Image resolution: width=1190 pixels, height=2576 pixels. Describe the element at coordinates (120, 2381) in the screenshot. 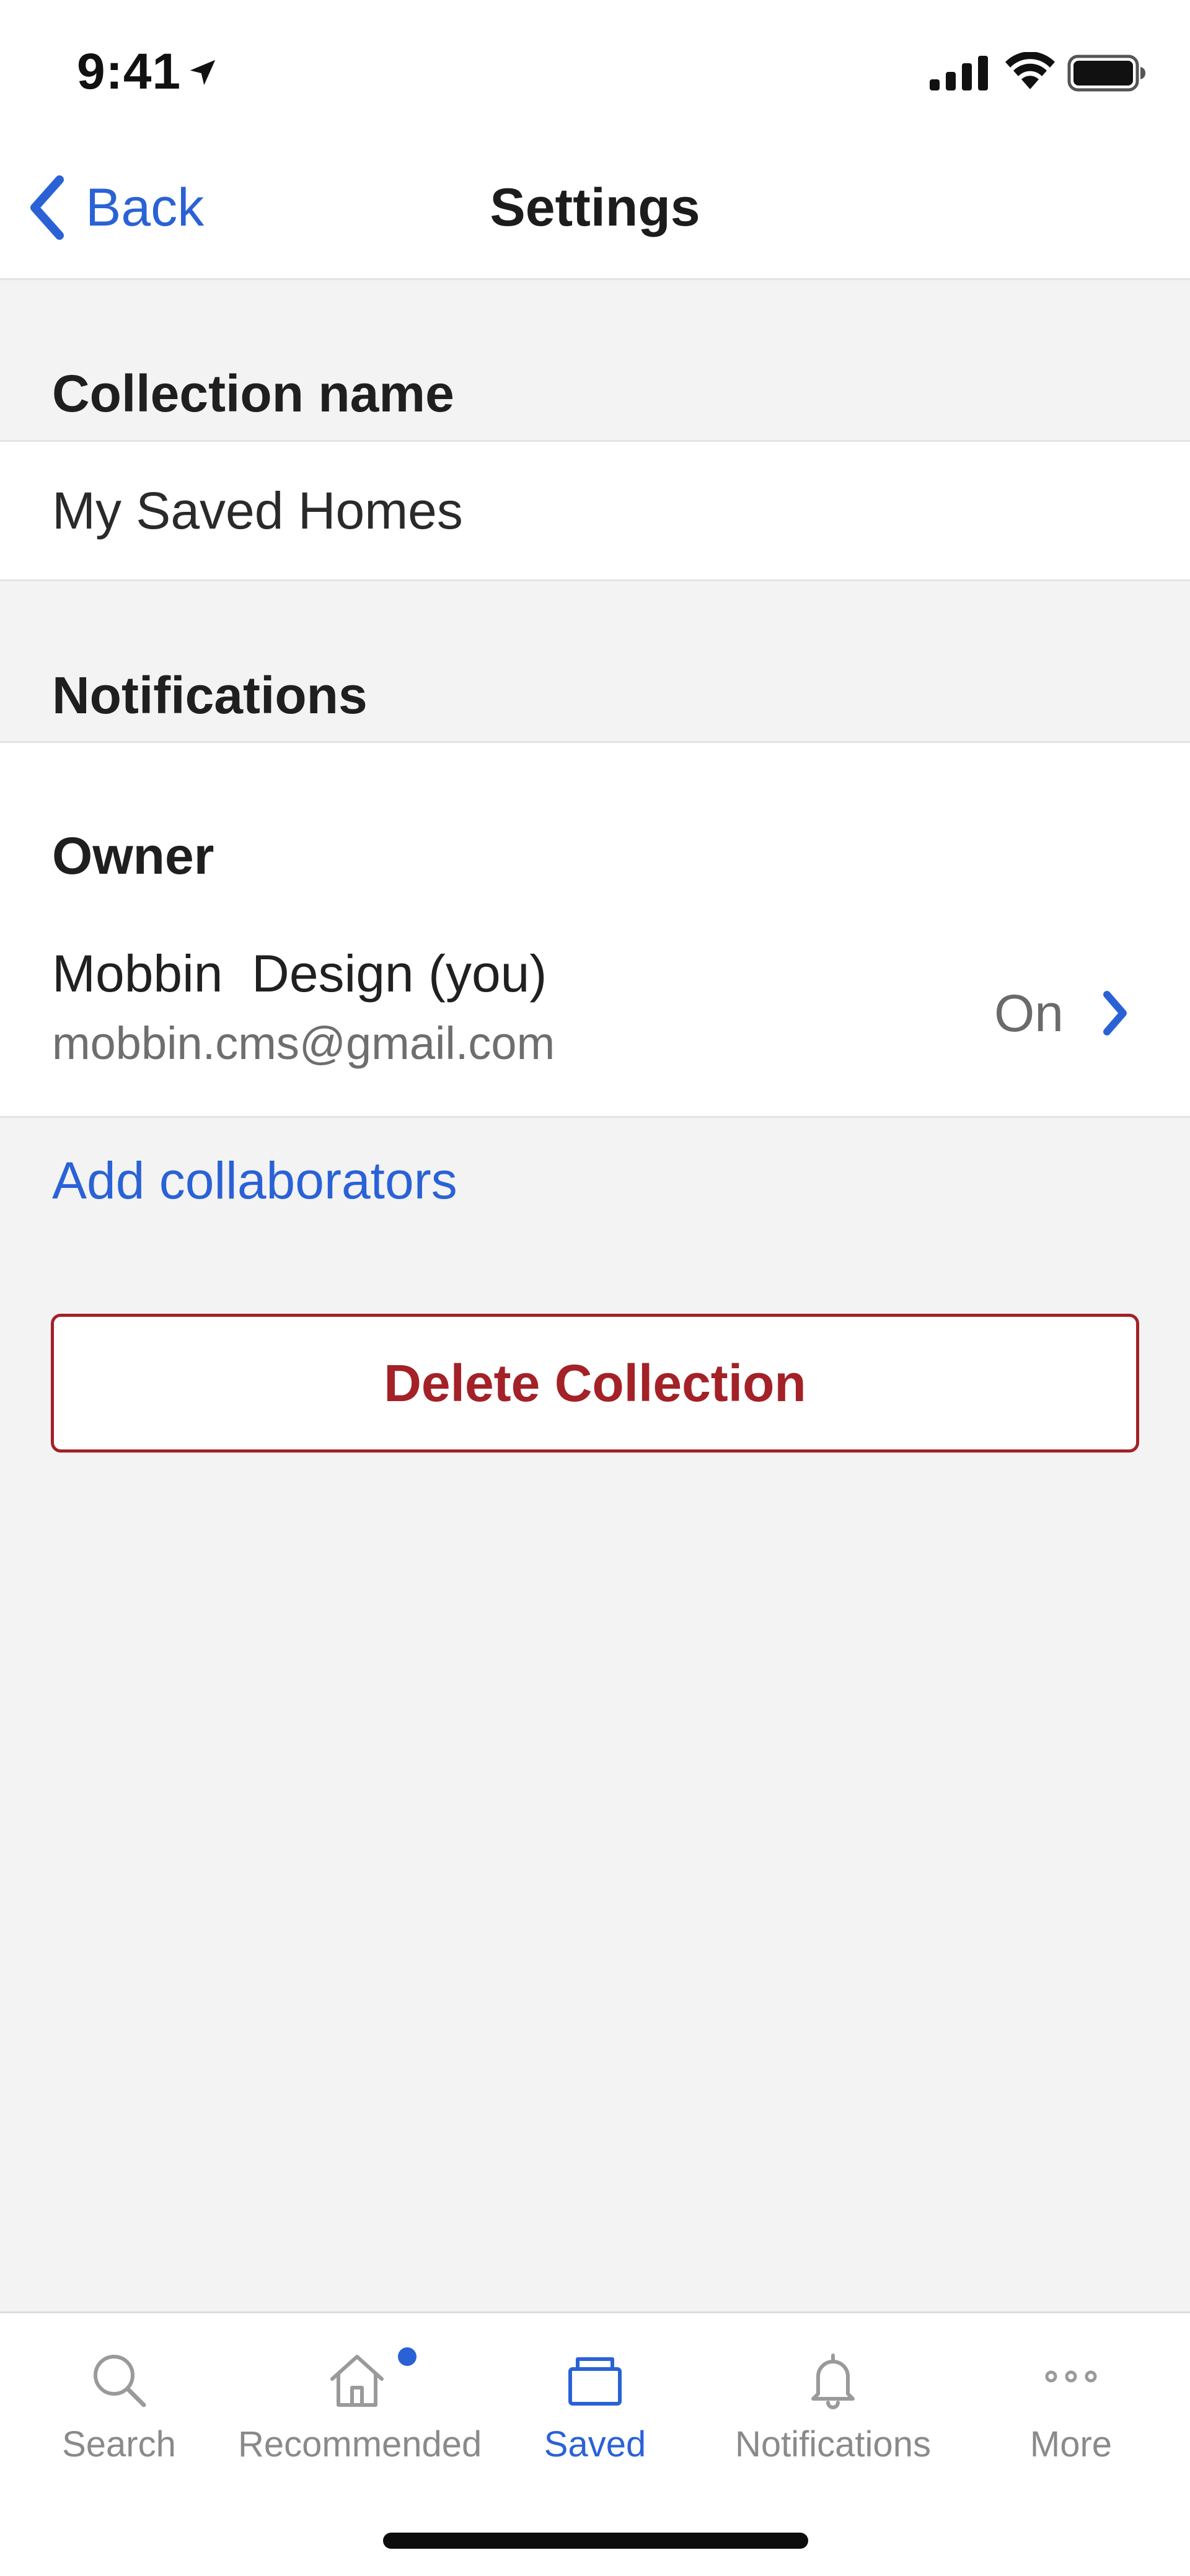

I see `search-icon` at that location.